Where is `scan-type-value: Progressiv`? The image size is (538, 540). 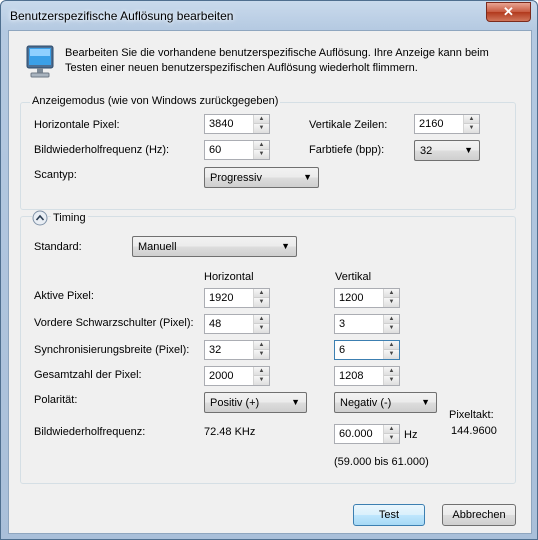 scan-type-value: Progressiv is located at coordinates (236, 178).